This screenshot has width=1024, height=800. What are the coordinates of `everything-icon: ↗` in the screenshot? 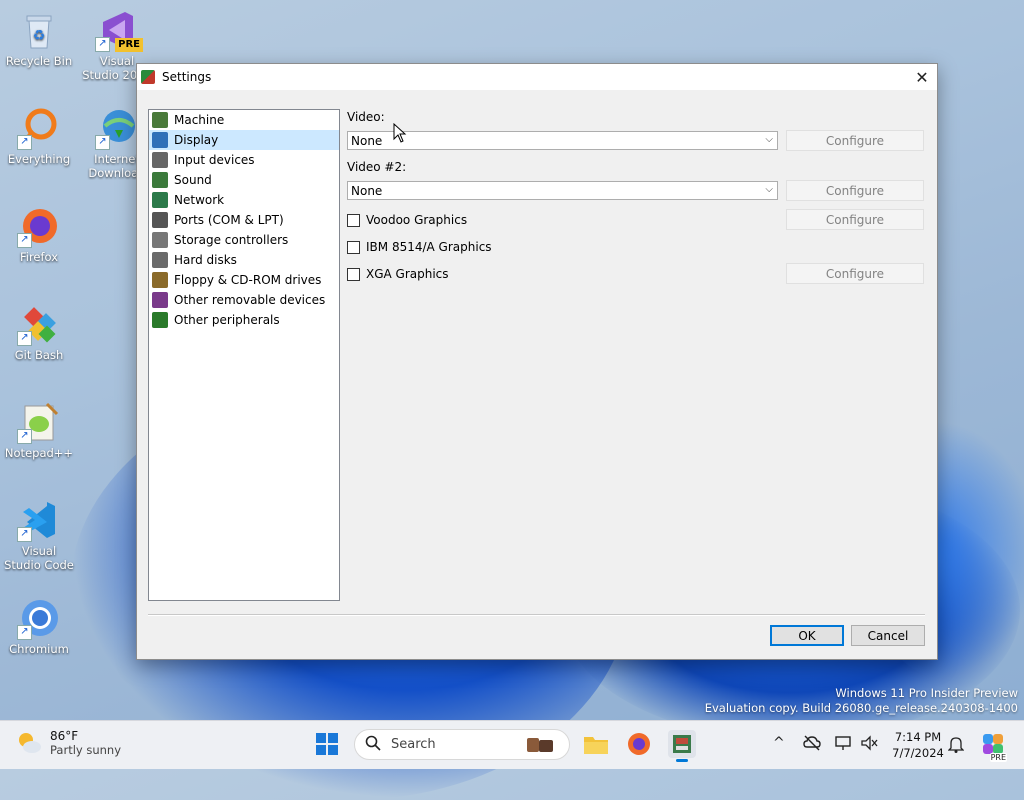 It's located at (39, 128).